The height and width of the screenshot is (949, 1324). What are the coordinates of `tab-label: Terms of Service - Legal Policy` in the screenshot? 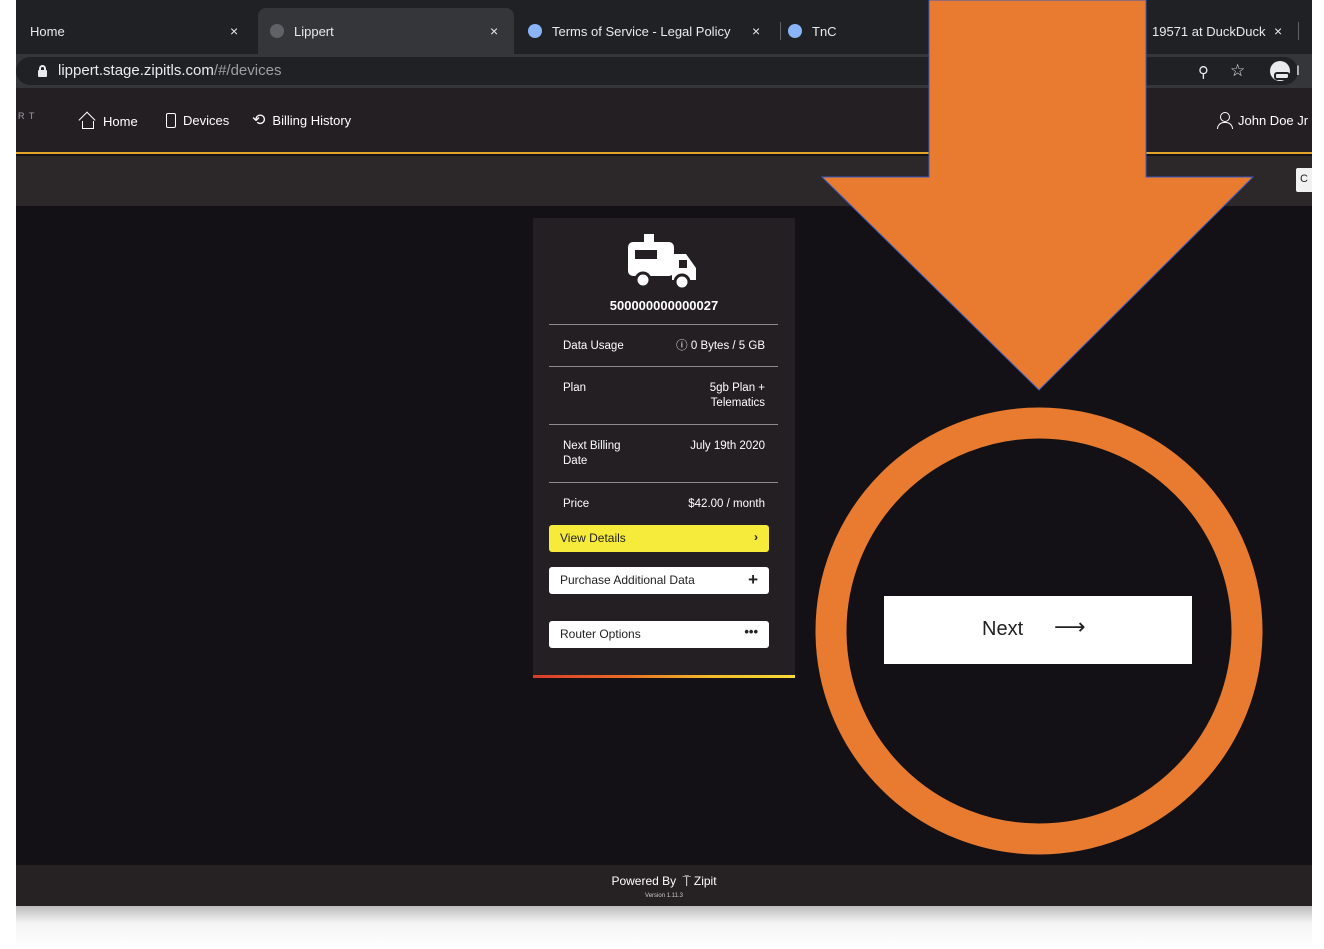 It's located at (641, 31).